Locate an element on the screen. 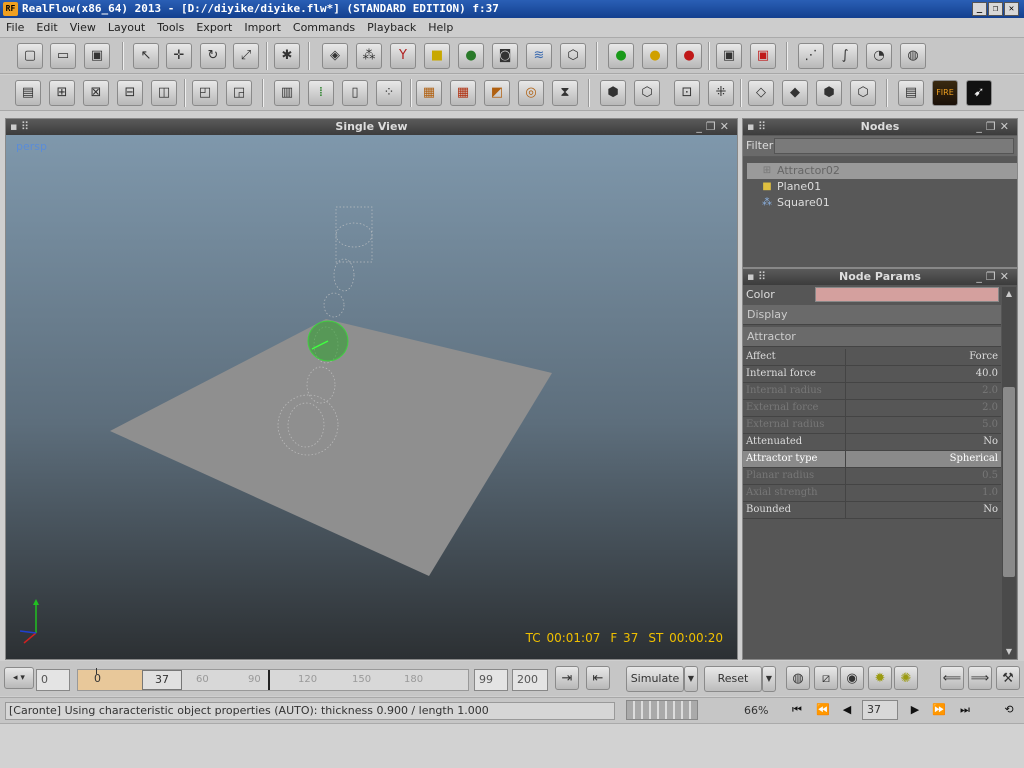  save-scene-icon: ▣ is located at coordinates (97, 56).